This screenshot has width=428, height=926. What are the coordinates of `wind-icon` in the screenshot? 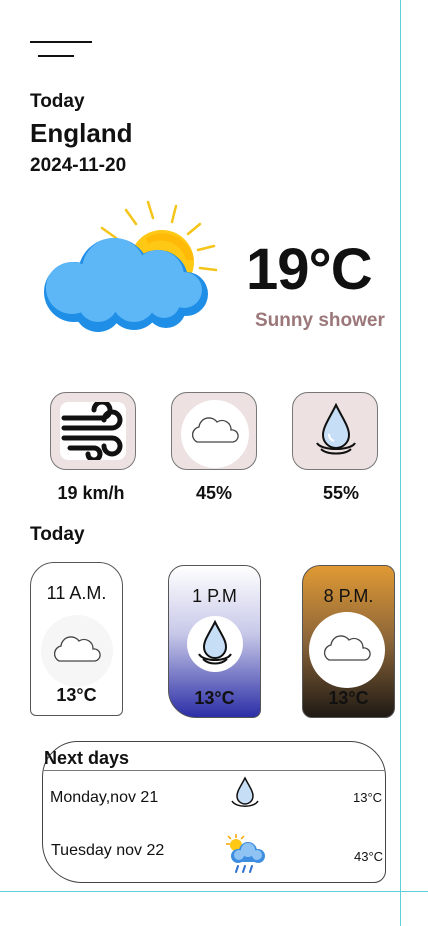 It's located at (93, 431).